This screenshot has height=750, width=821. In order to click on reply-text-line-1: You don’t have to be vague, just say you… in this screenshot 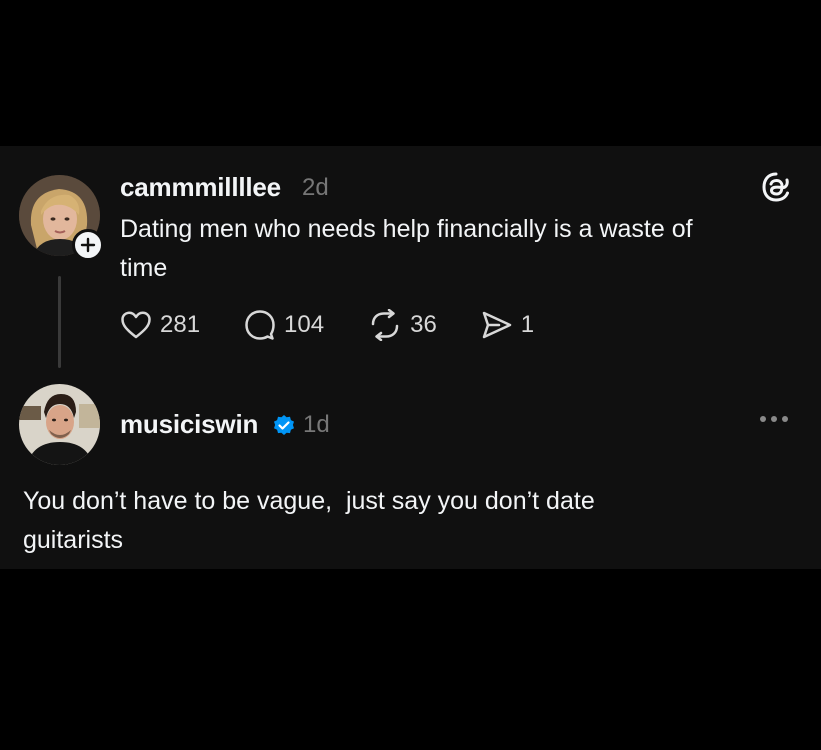, I will do `click(309, 501)`.